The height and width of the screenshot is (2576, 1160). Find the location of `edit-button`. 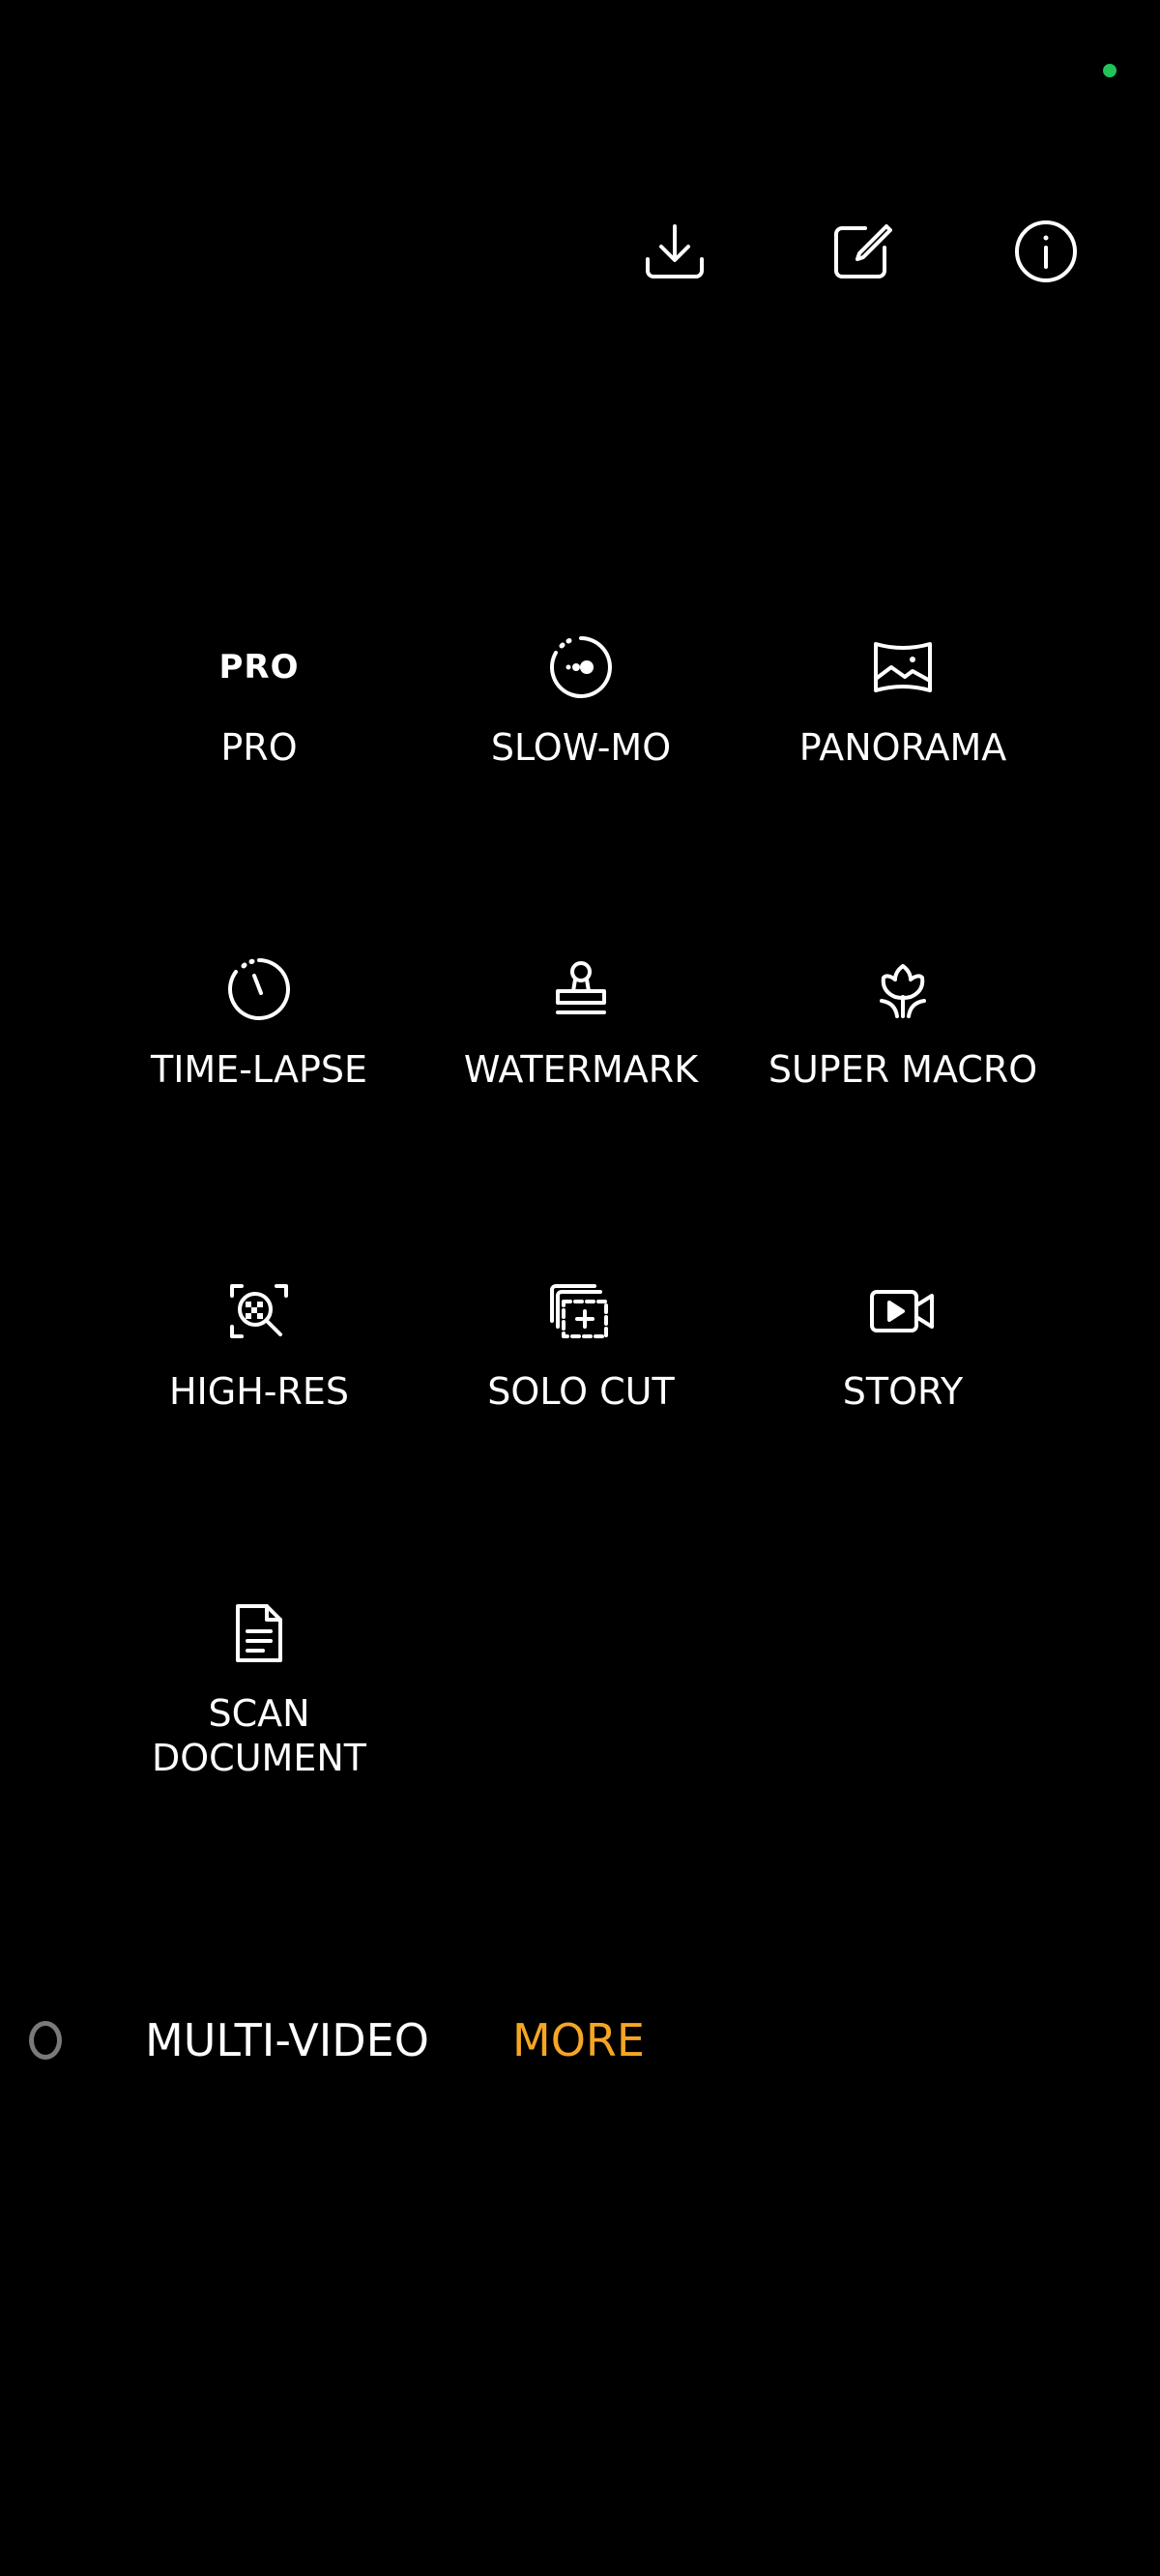

edit-button is located at coordinates (861, 251).